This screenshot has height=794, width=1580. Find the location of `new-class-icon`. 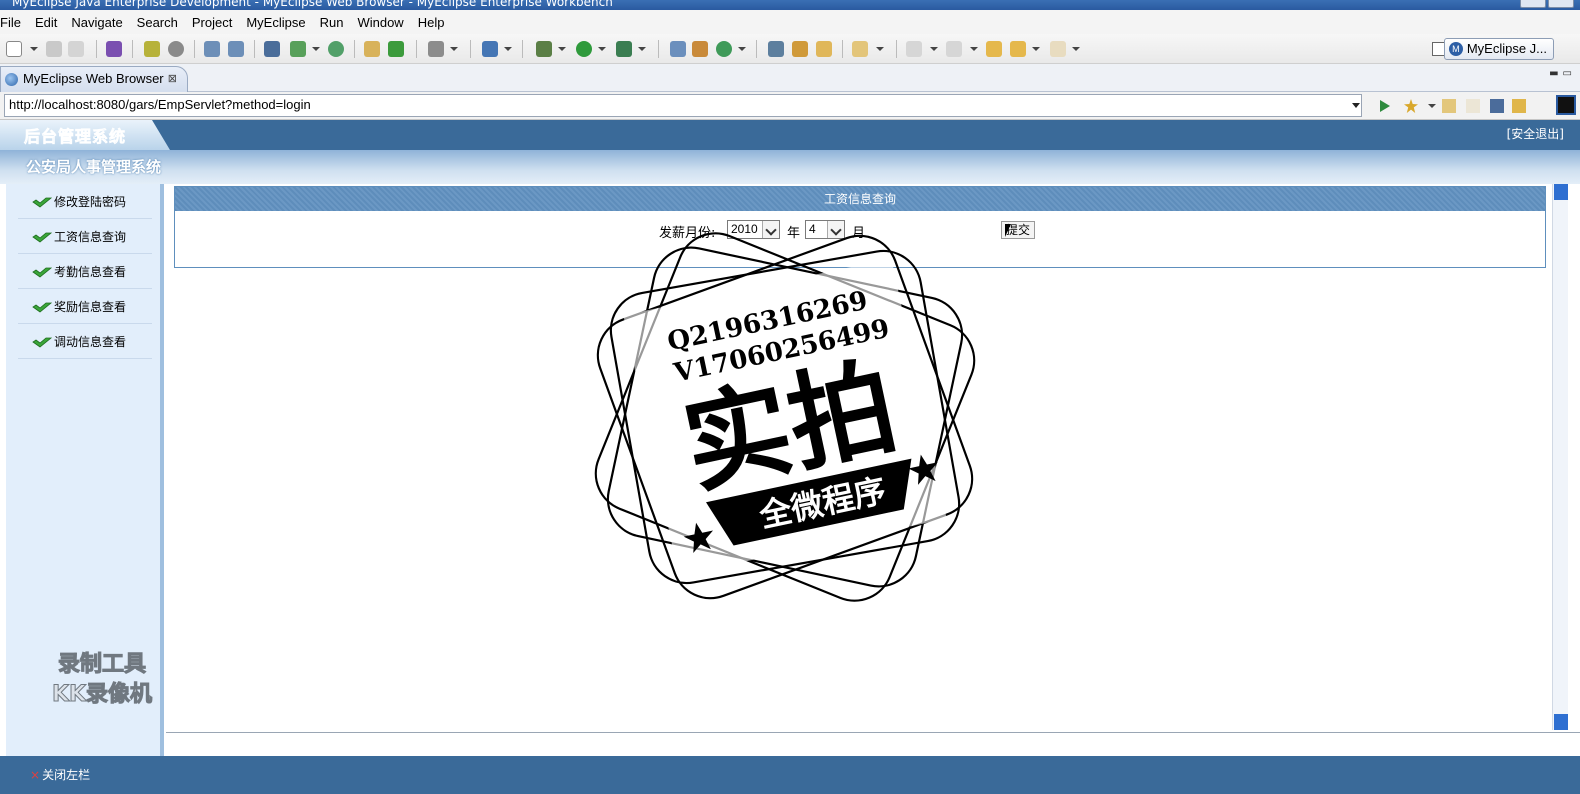

new-class-icon is located at coordinates (490, 49).